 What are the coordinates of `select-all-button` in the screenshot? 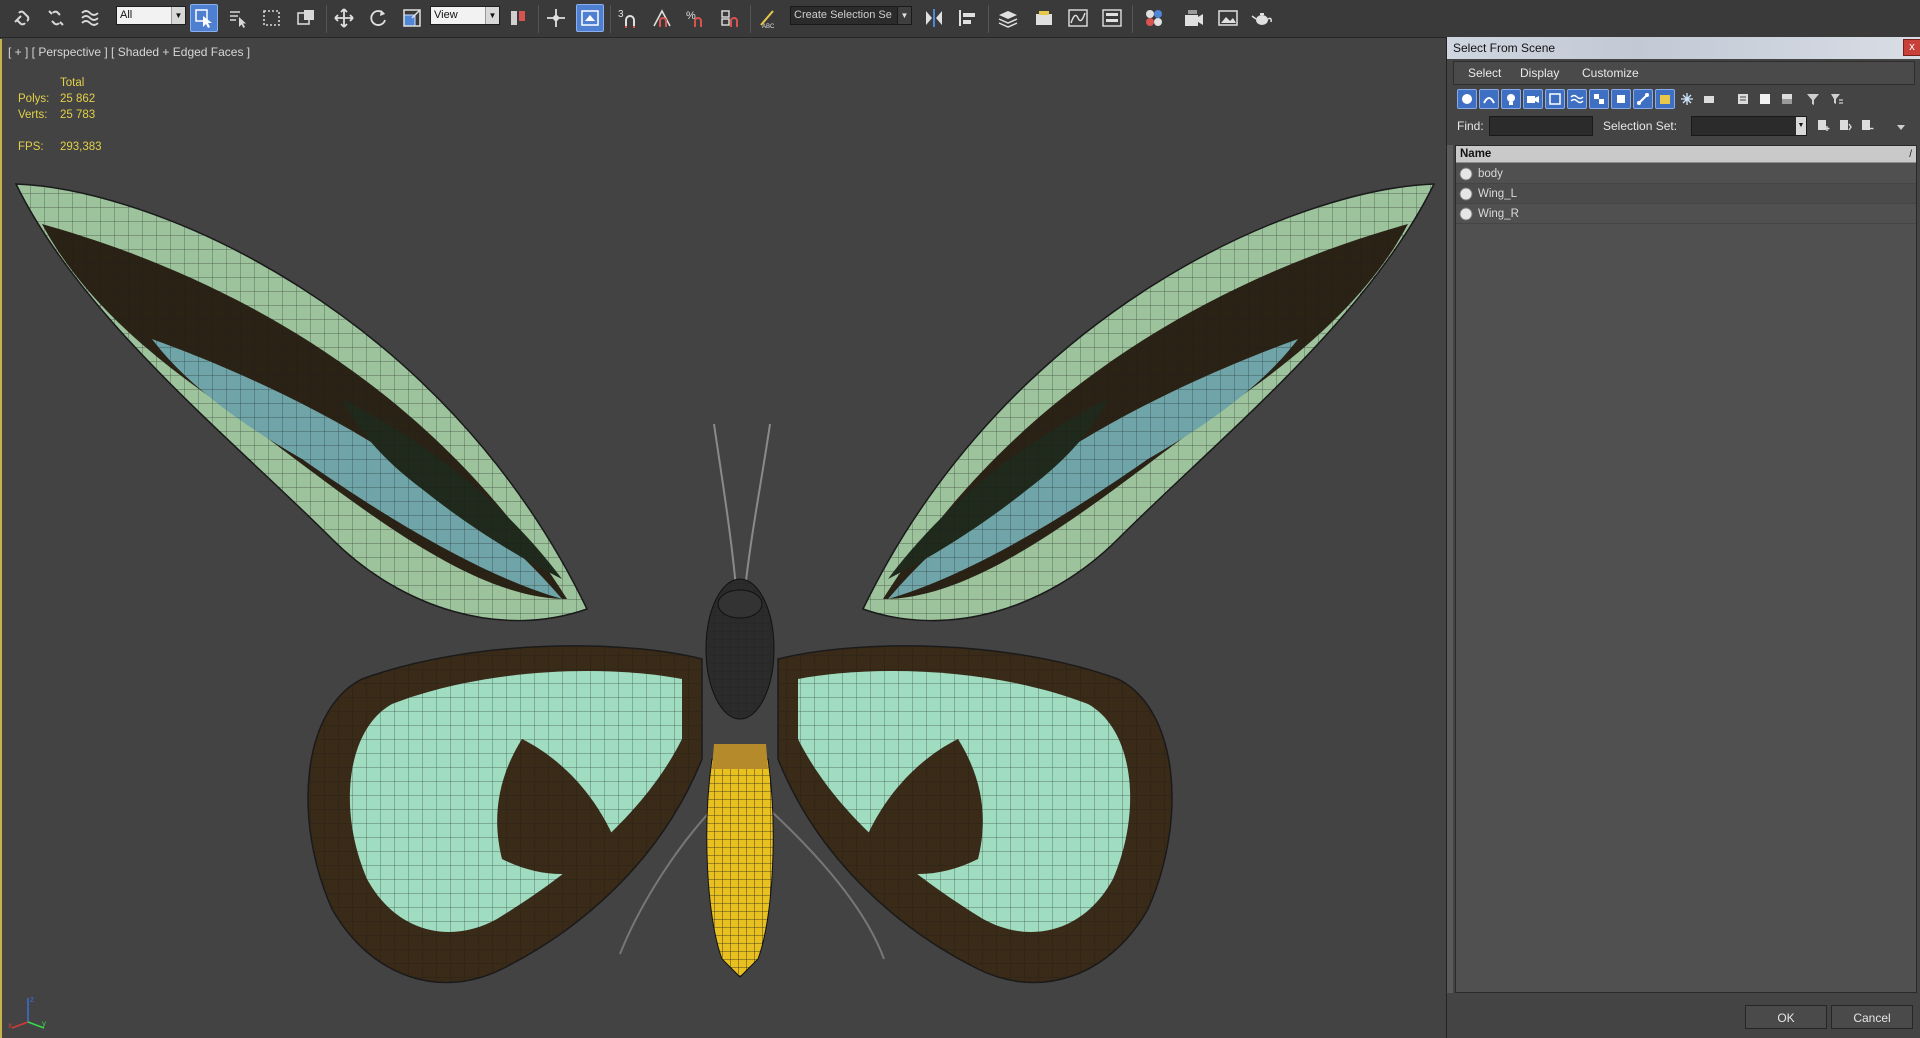 It's located at (1743, 99).